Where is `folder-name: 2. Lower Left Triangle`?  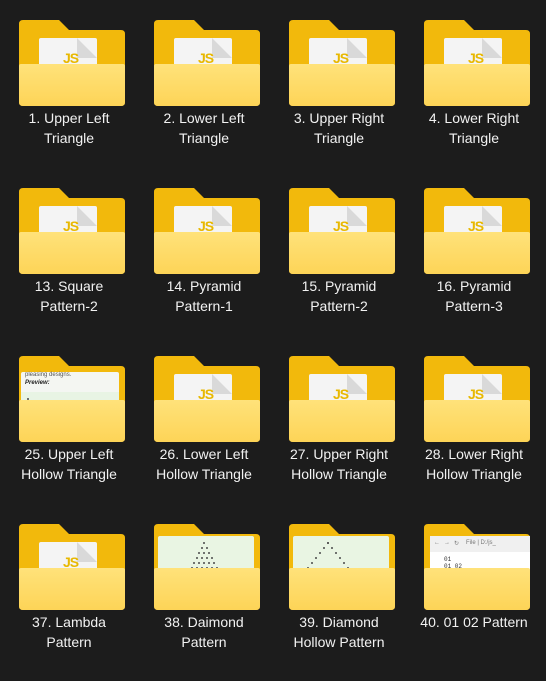 folder-name: 2. Lower Left Triangle is located at coordinates (204, 128).